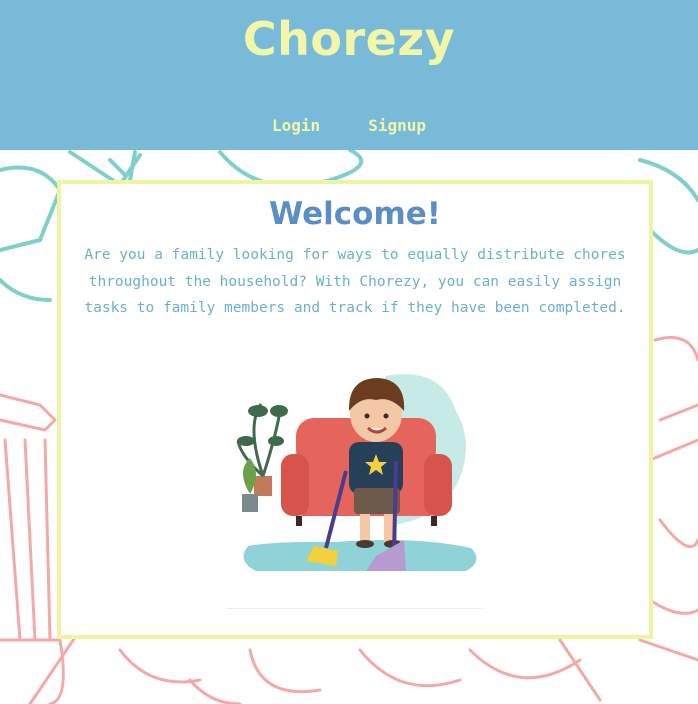 This screenshot has width=698, height=704. What do you see at coordinates (349, 125) in the screenshot?
I see `main-nav: Login Signup` at bounding box center [349, 125].